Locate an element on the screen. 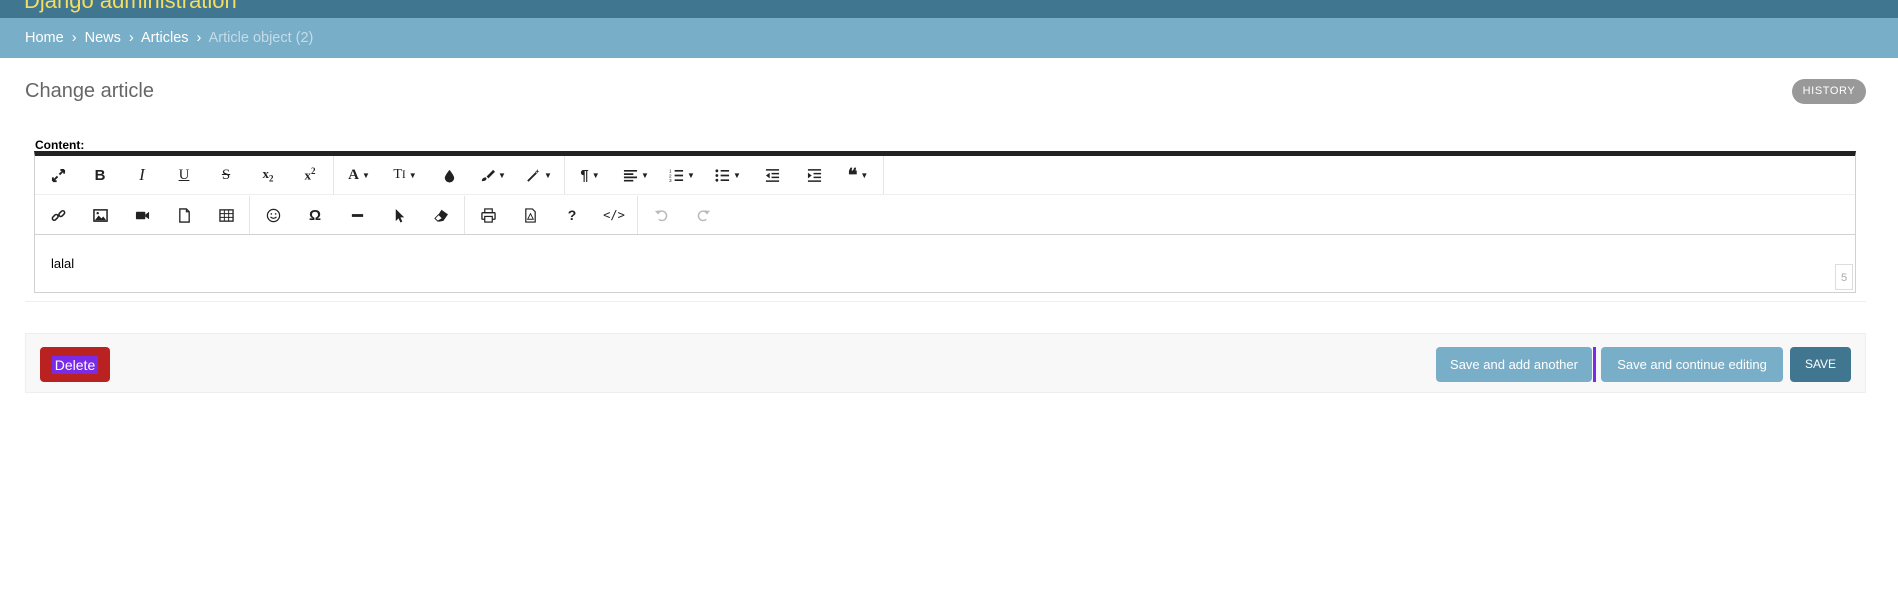 The image size is (1898, 604). pdf-icon is located at coordinates (530, 215).